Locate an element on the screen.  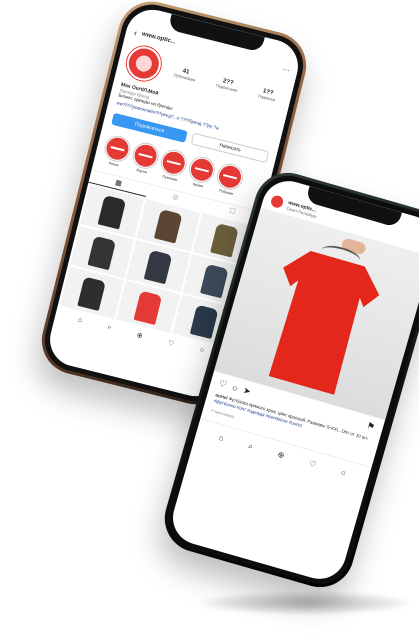
highlight-item: Рубашки is located at coordinates (229, 179).